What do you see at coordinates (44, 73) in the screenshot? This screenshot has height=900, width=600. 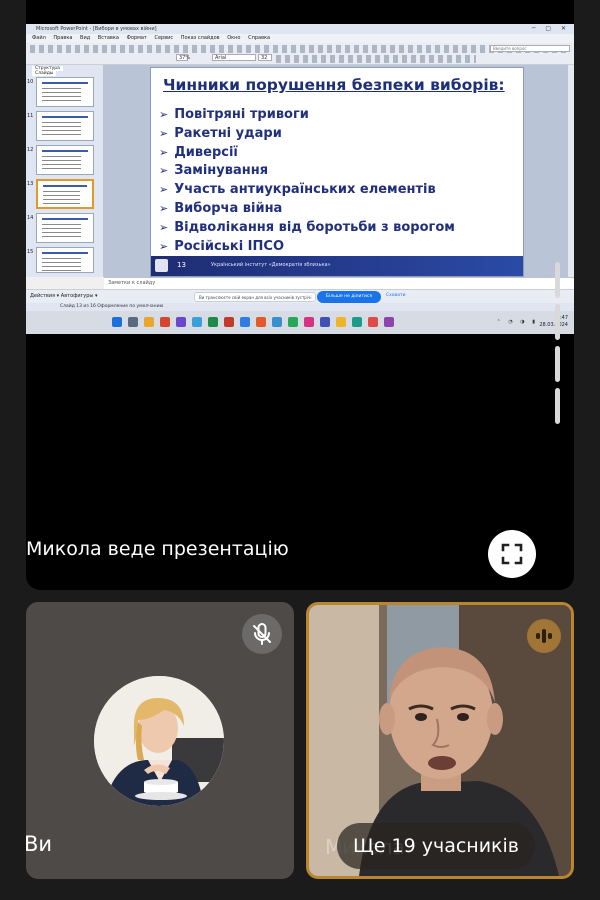 I see `tab-slides: Слайды` at bounding box center [44, 73].